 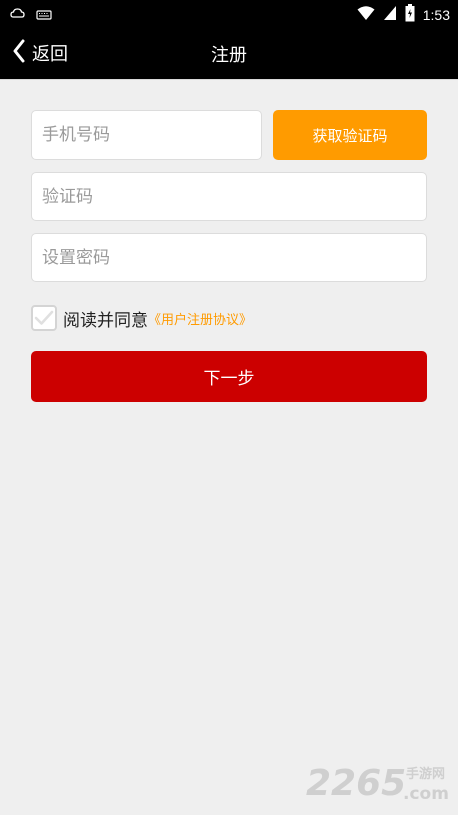 What do you see at coordinates (390, 15) in the screenshot?
I see `signal-icon` at bounding box center [390, 15].